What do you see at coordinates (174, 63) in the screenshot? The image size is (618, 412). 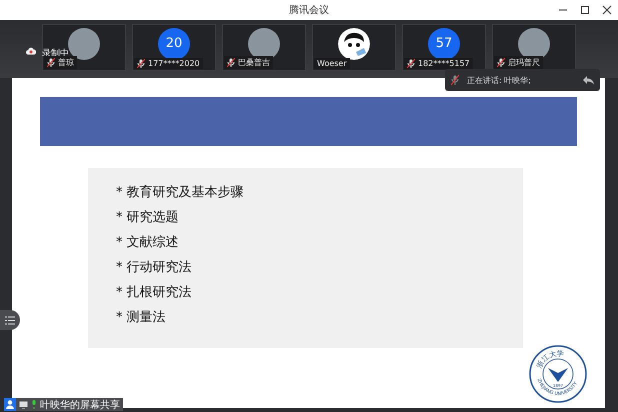 I see `participant-name: 177****2020` at bounding box center [174, 63].